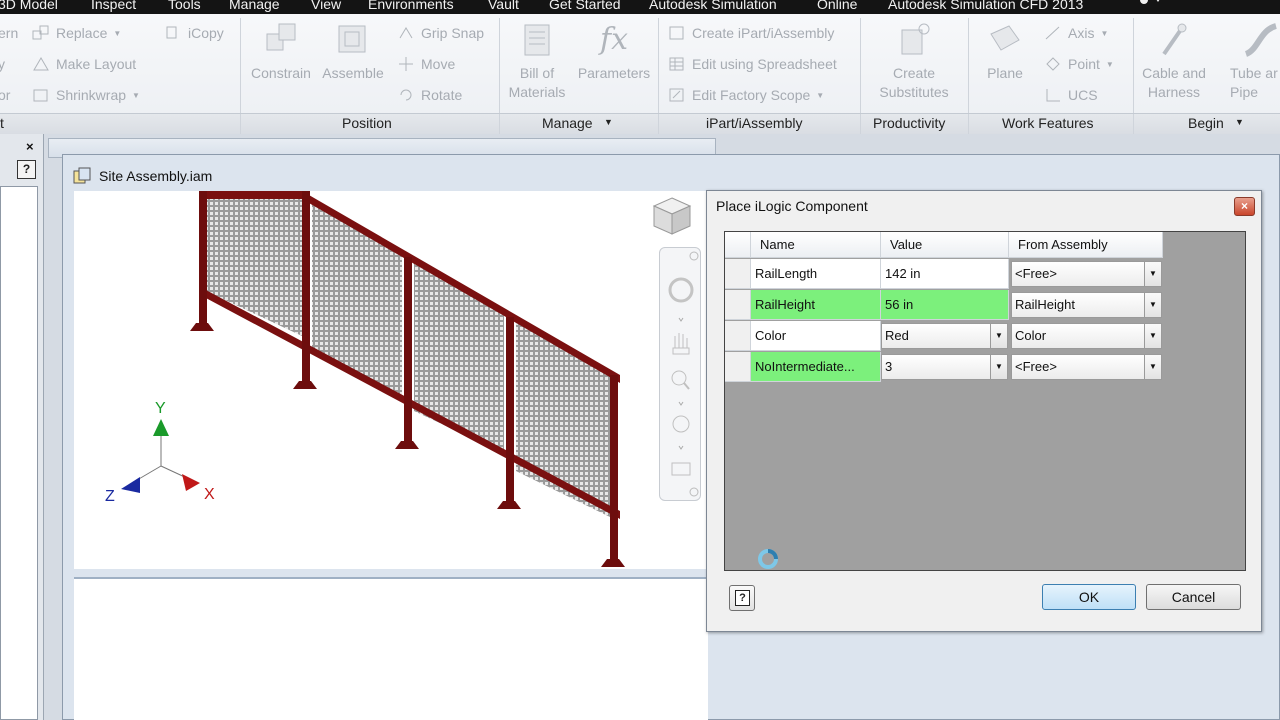 This screenshot has height=720, width=1280. What do you see at coordinates (352, 39) in the screenshot?
I see `assemble-icon` at bounding box center [352, 39].